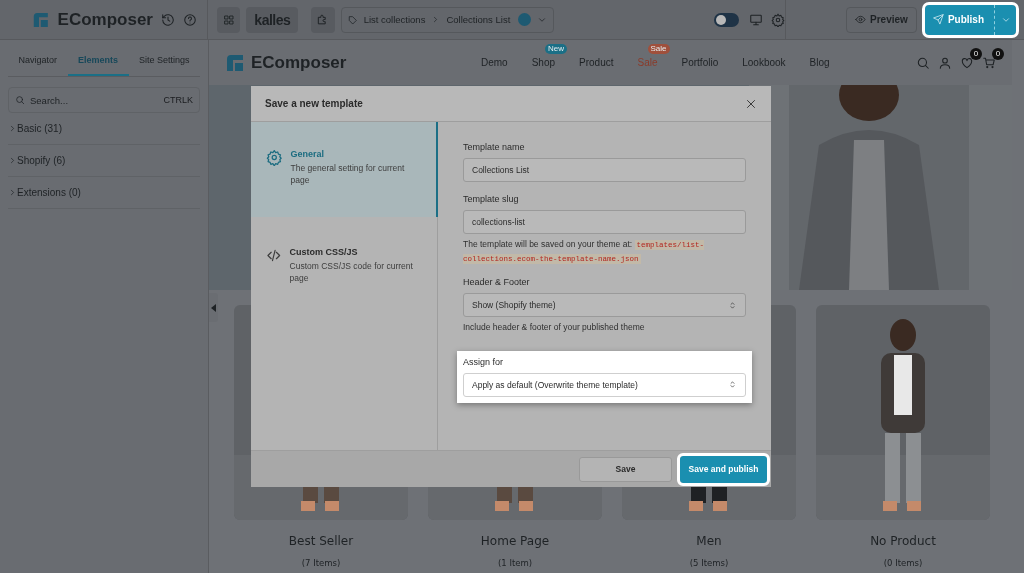 Image resolution: width=1024 pixels, height=573 pixels. Describe the element at coordinates (394, 19) in the screenshot. I see `breadcrumb-item: List collections` at that location.